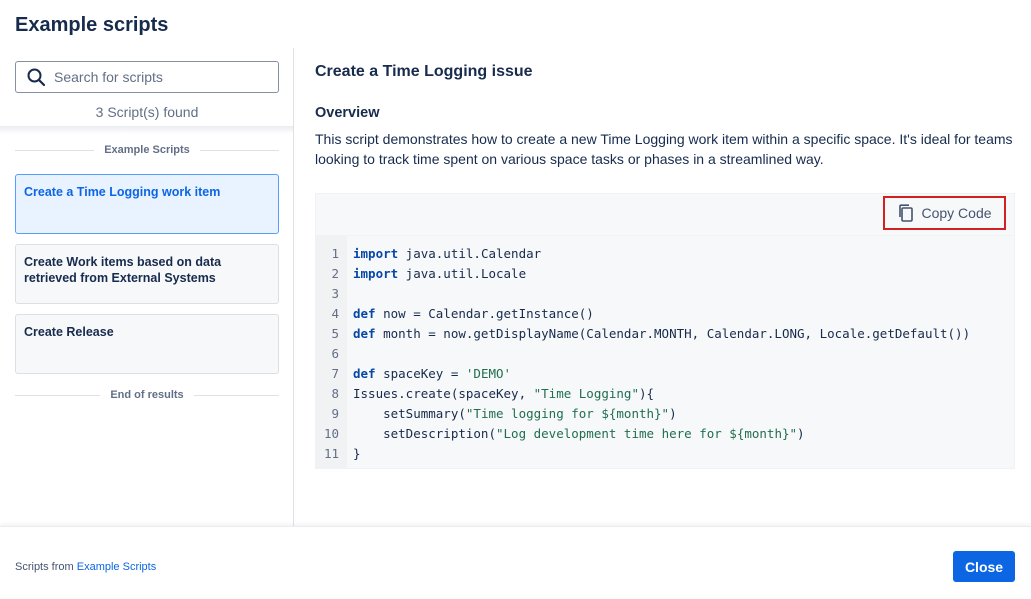  Describe the element at coordinates (331, 433) in the screenshot. I see `line-number: 10` at that location.